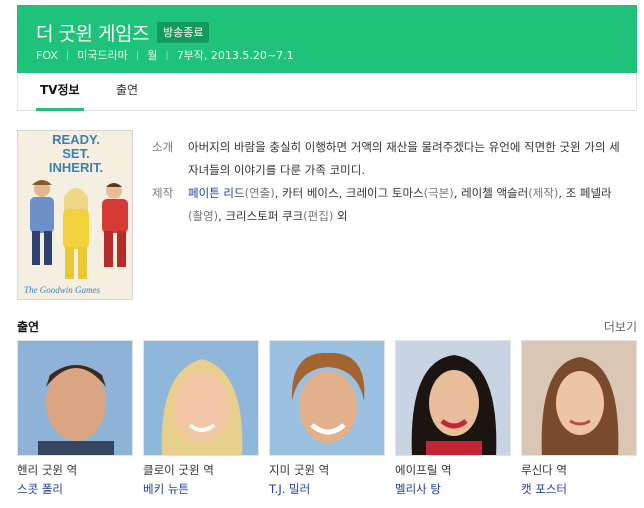  I want to click on cast-role: 에이프릴 역, so click(423, 470).